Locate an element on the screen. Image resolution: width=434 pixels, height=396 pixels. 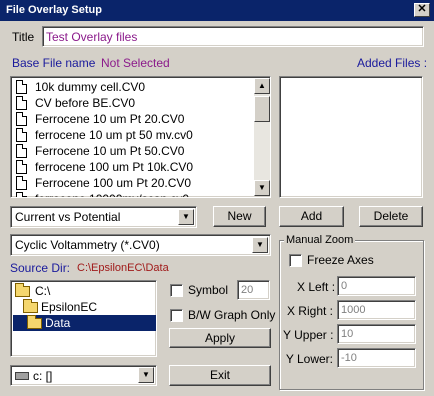
file-list-item: 10k dummy cell.CV0 is located at coordinates (133, 87).